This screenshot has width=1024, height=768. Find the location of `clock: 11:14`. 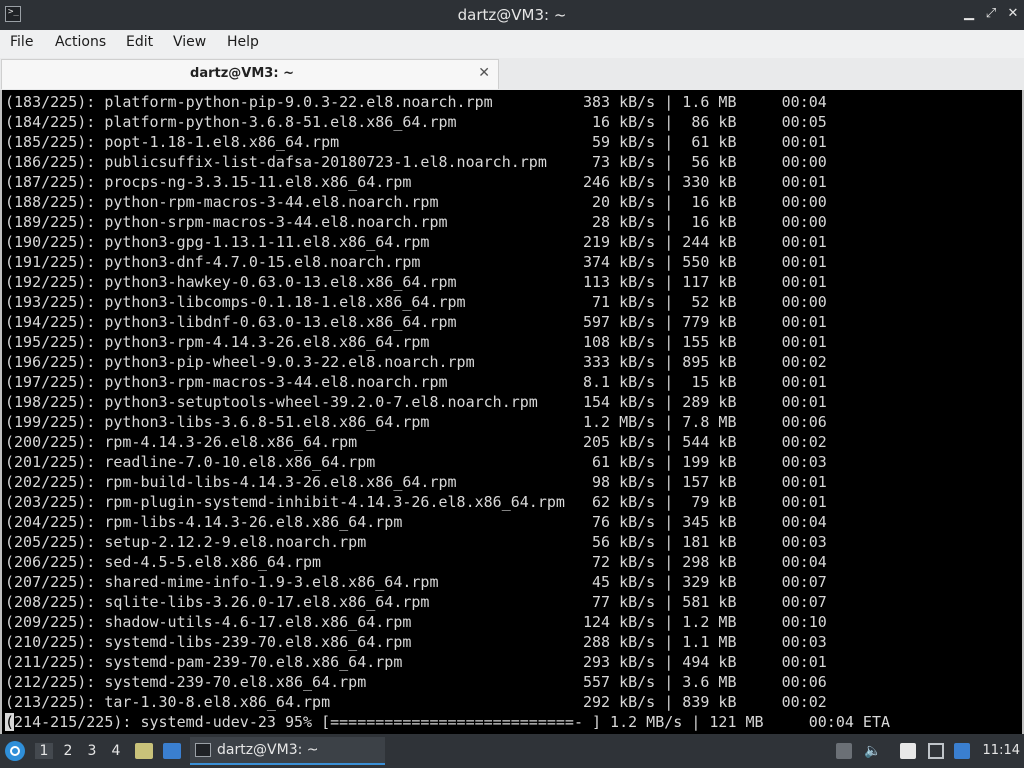

clock: 11:14 is located at coordinates (1001, 750).